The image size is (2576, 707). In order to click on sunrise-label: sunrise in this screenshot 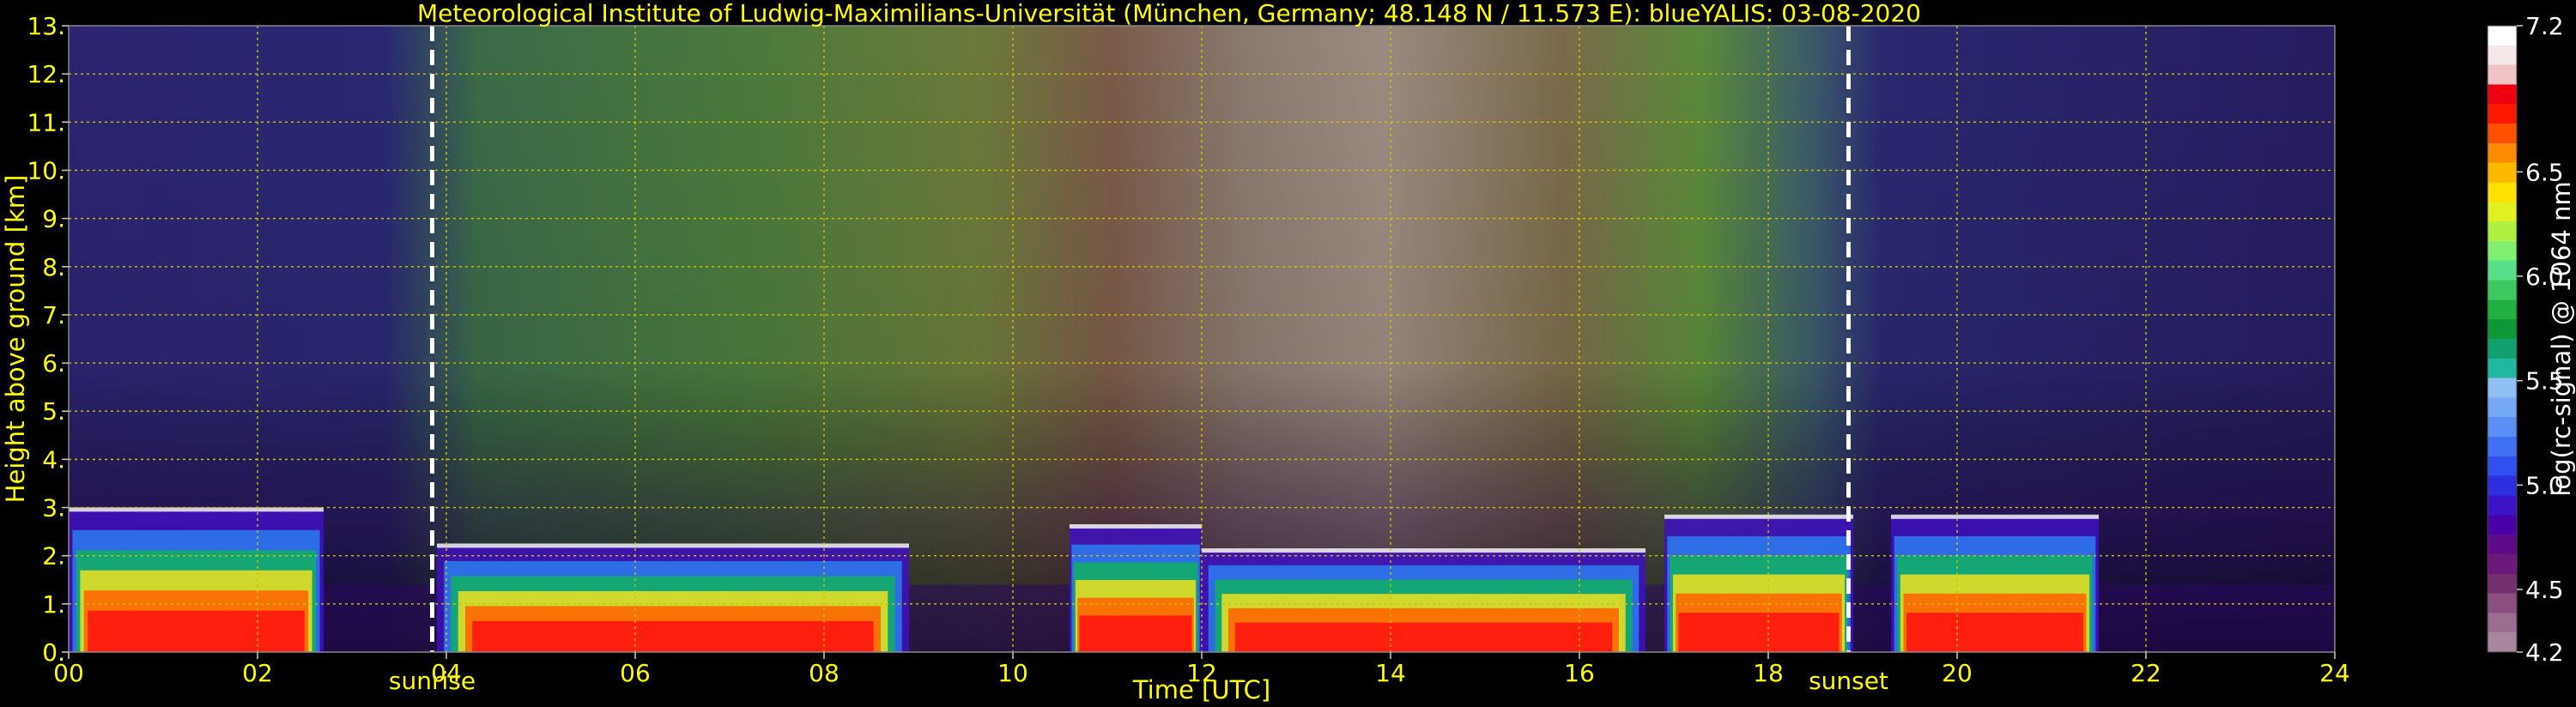, I will do `click(432, 681)`.